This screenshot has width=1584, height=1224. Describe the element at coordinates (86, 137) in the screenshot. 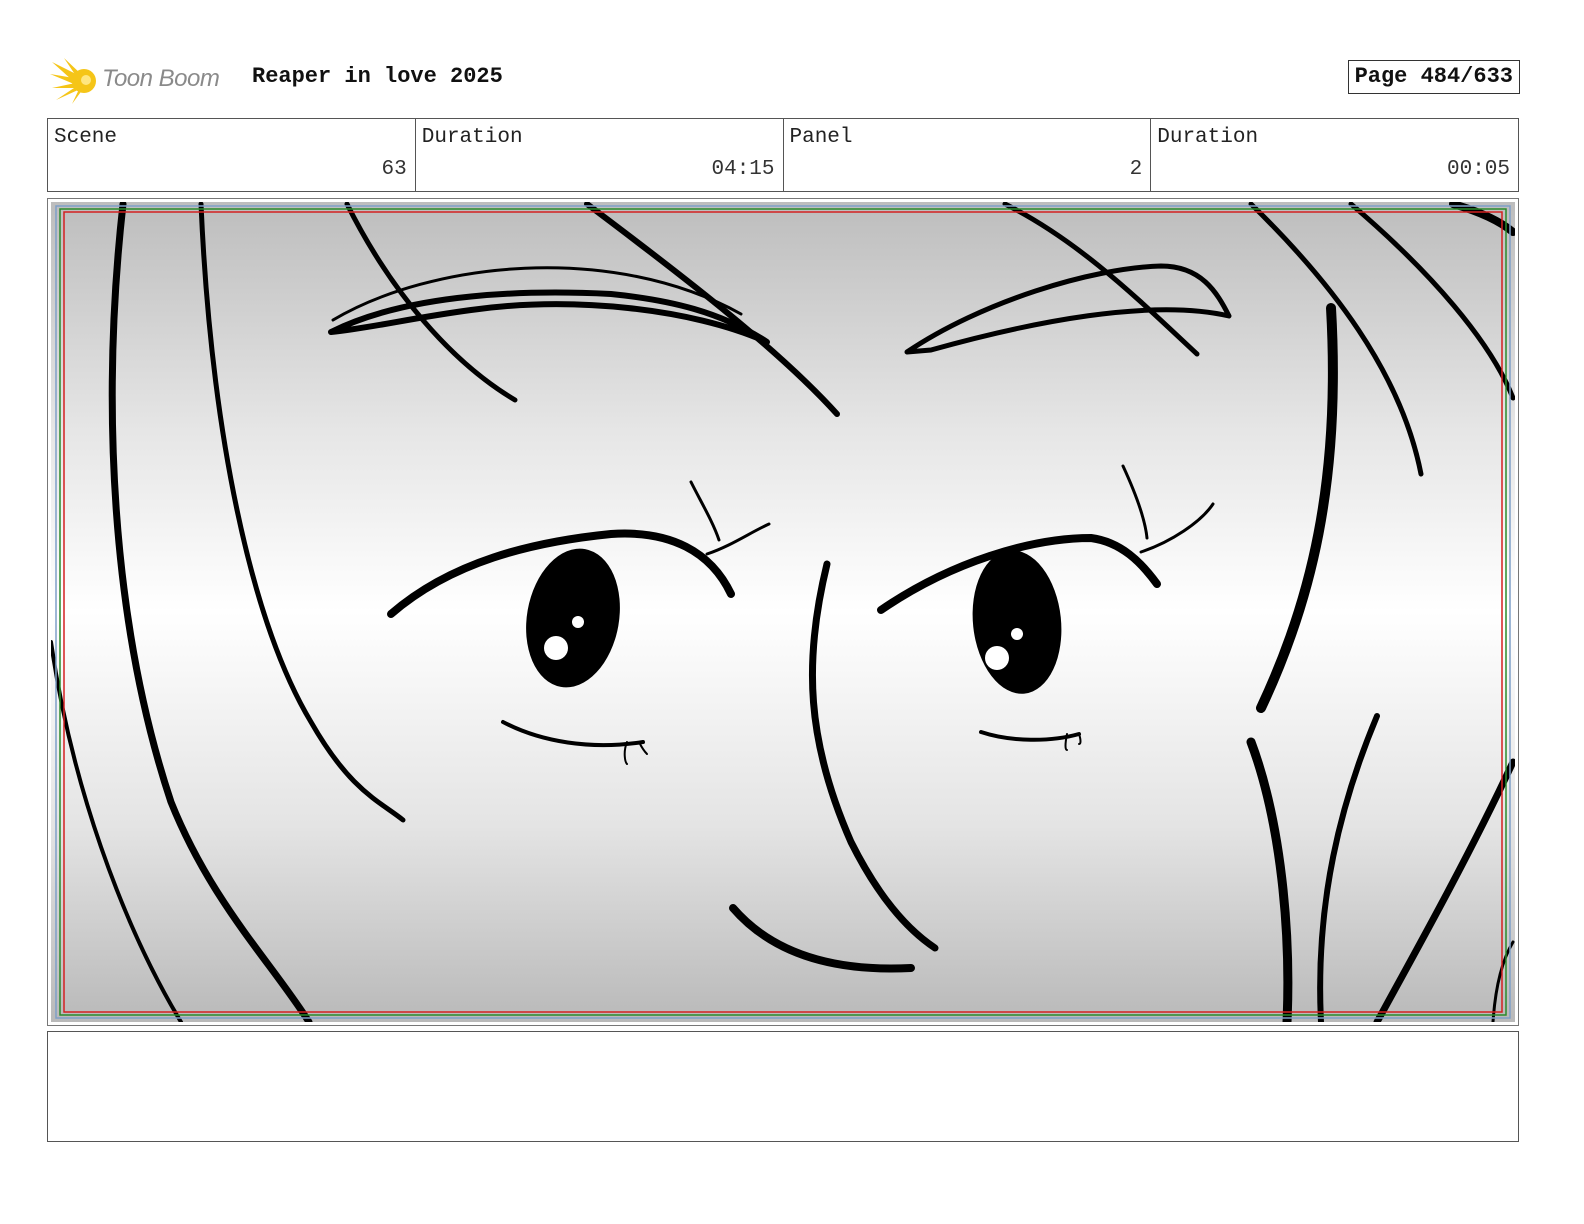

I see `scene-label: Scene` at that location.